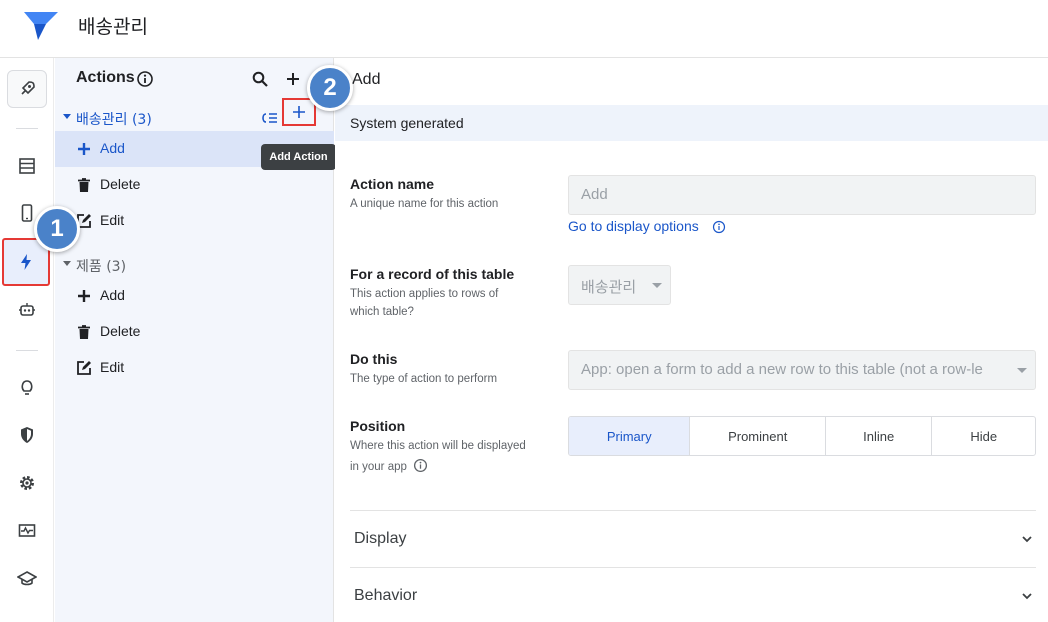 The width and height of the screenshot is (1048, 622). What do you see at coordinates (27, 89) in the screenshot?
I see `rocket-icon` at bounding box center [27, 89].